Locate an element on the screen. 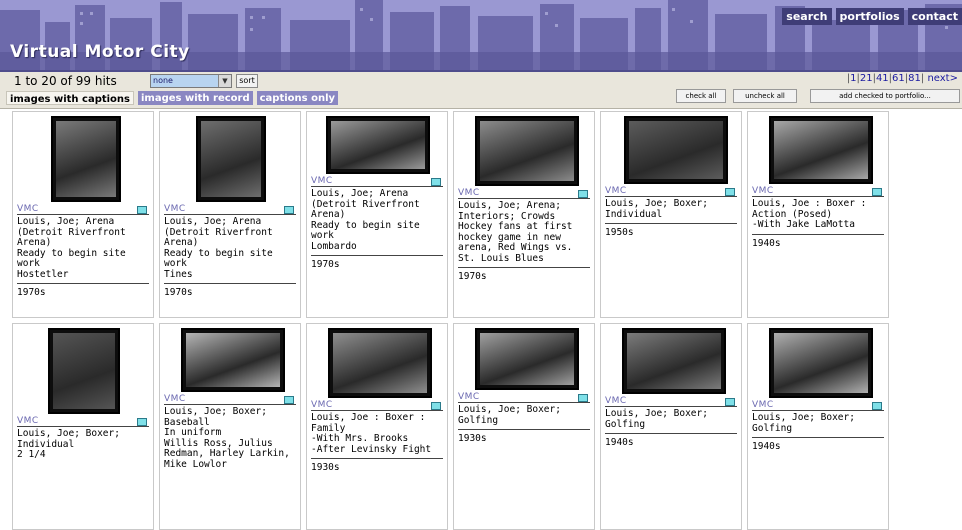 The height and width of the screenshot is (530, 962). decade-label: 1950s is located at coordinates (671, 230).